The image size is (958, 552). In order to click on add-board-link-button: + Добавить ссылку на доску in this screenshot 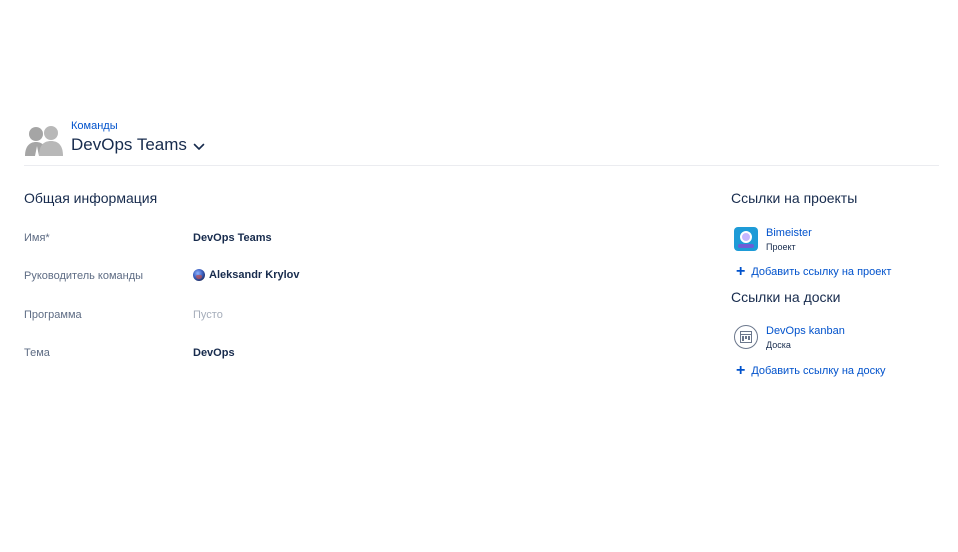, I will do `click(811, 370)`.